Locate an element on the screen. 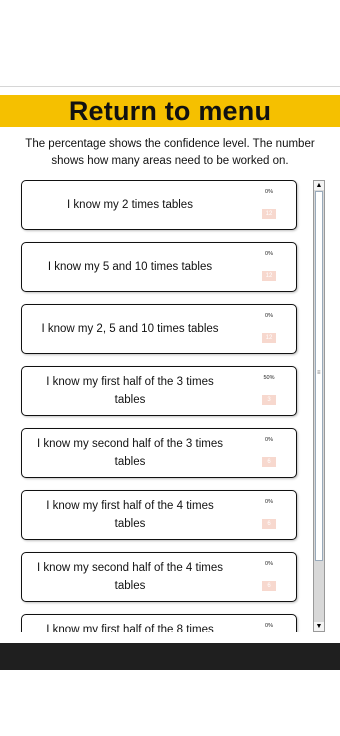 The image size is (340, 736). skill-label: I know my 2 times tables is located at coordinates (130, 205).